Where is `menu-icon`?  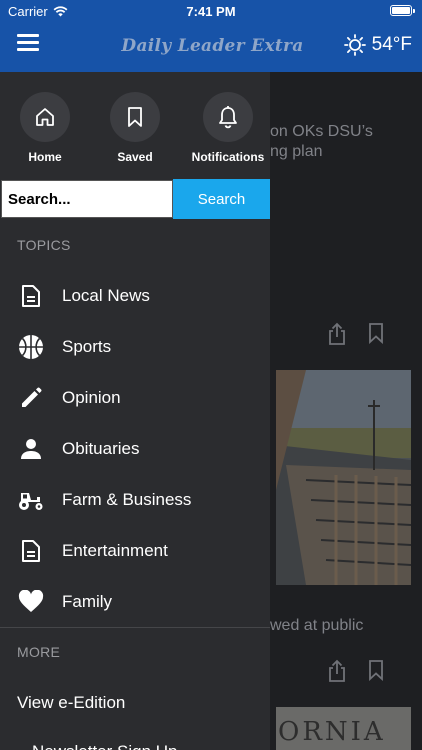 menu-icon is located at coordinates (28, 42).